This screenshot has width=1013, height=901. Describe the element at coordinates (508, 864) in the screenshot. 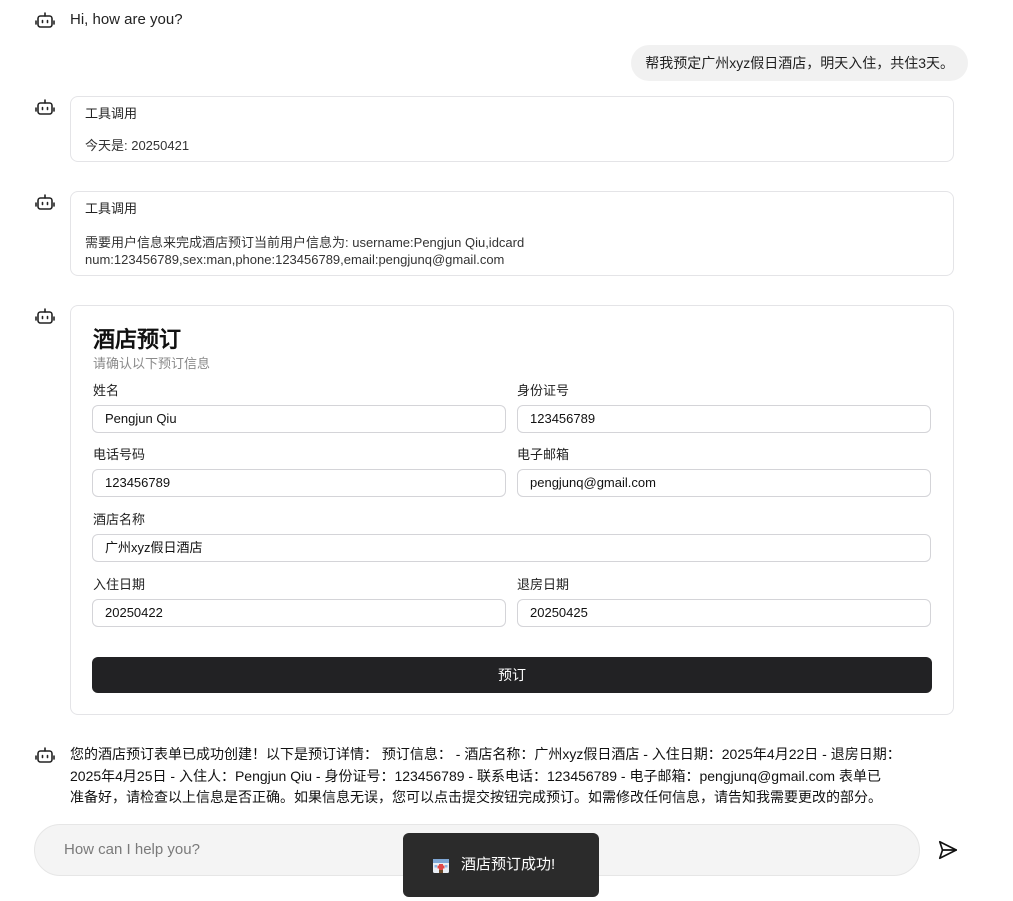

I see `toast-message: 酒店预订成功!` at that location.